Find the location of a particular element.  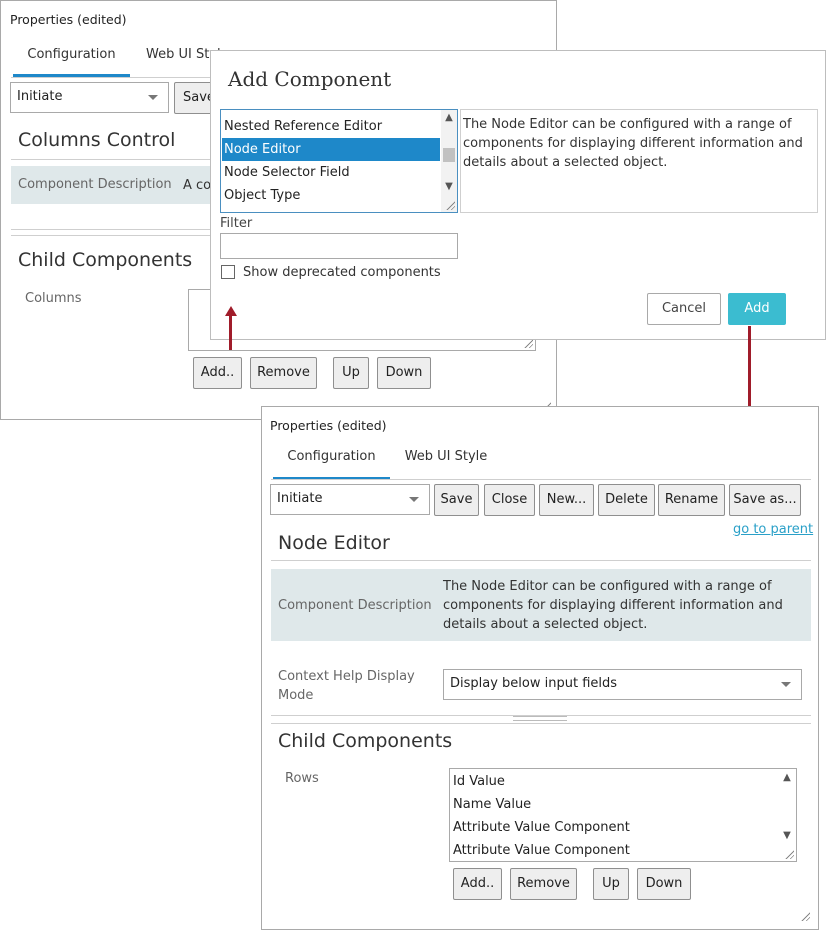

rows-label: Rows is located at coordinates (302, 778).